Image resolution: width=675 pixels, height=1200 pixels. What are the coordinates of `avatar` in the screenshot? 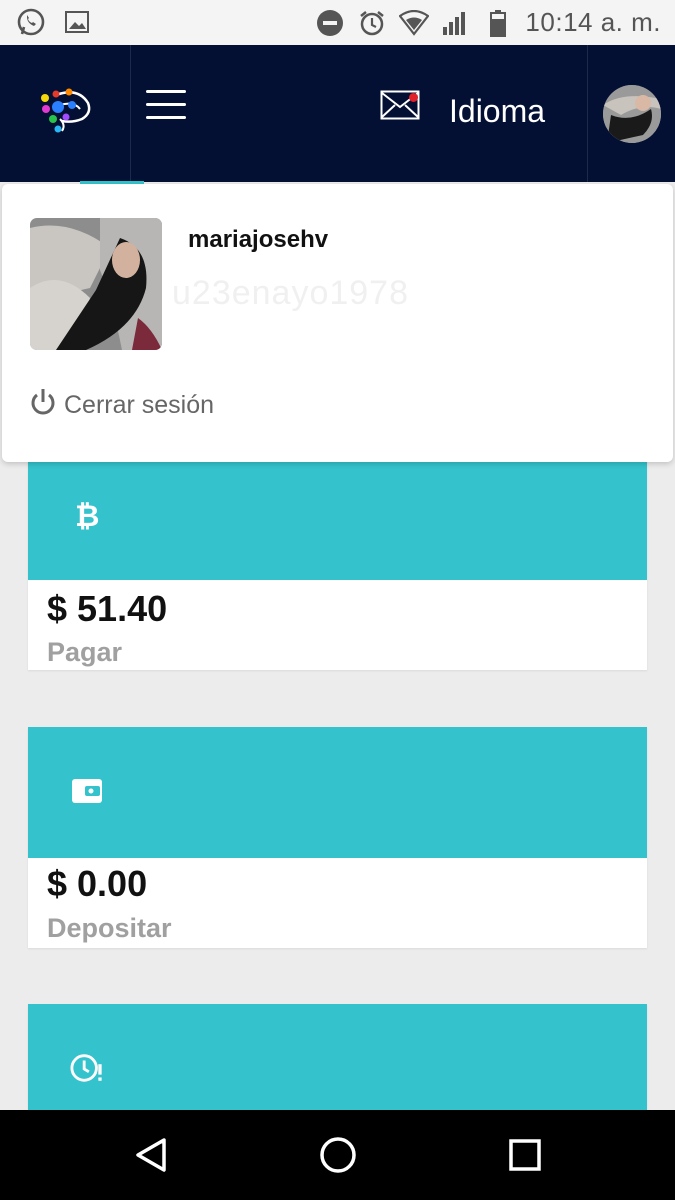 It's located at (631, 113).